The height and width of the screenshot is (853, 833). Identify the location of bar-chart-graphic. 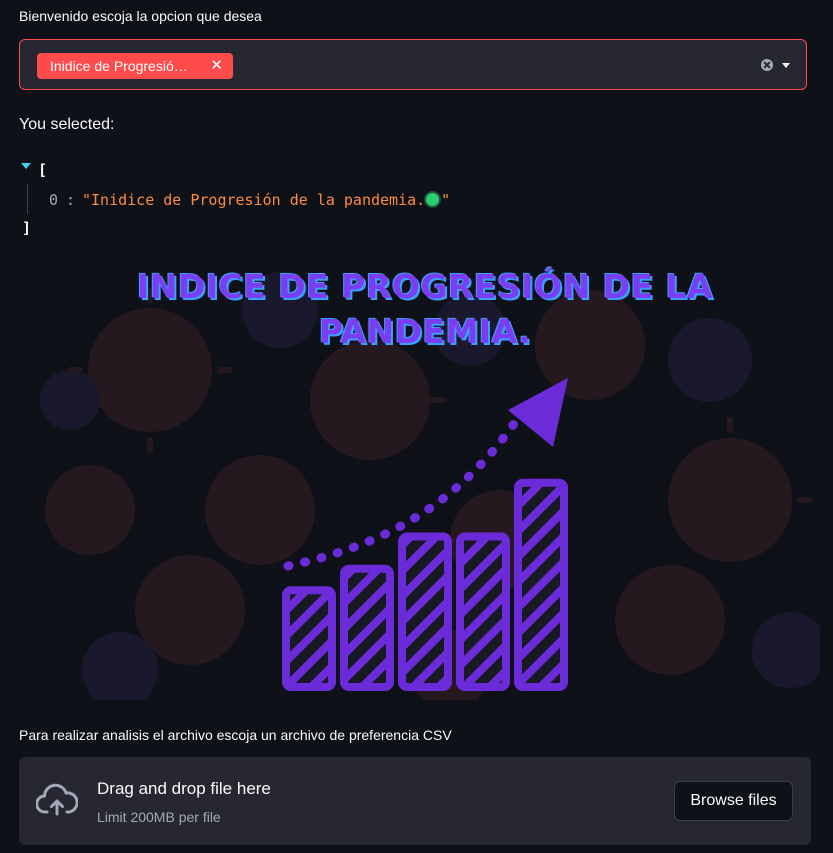
(425, 584).